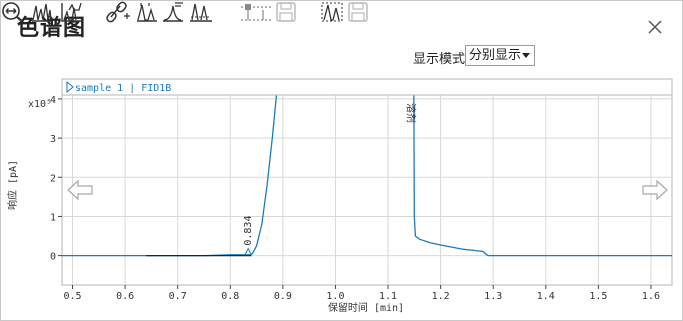 The image size is (683, 321). Describe the element at coordinates (493, 296) in the screenshot. I see `x-tick-label: 1.3` at that location.